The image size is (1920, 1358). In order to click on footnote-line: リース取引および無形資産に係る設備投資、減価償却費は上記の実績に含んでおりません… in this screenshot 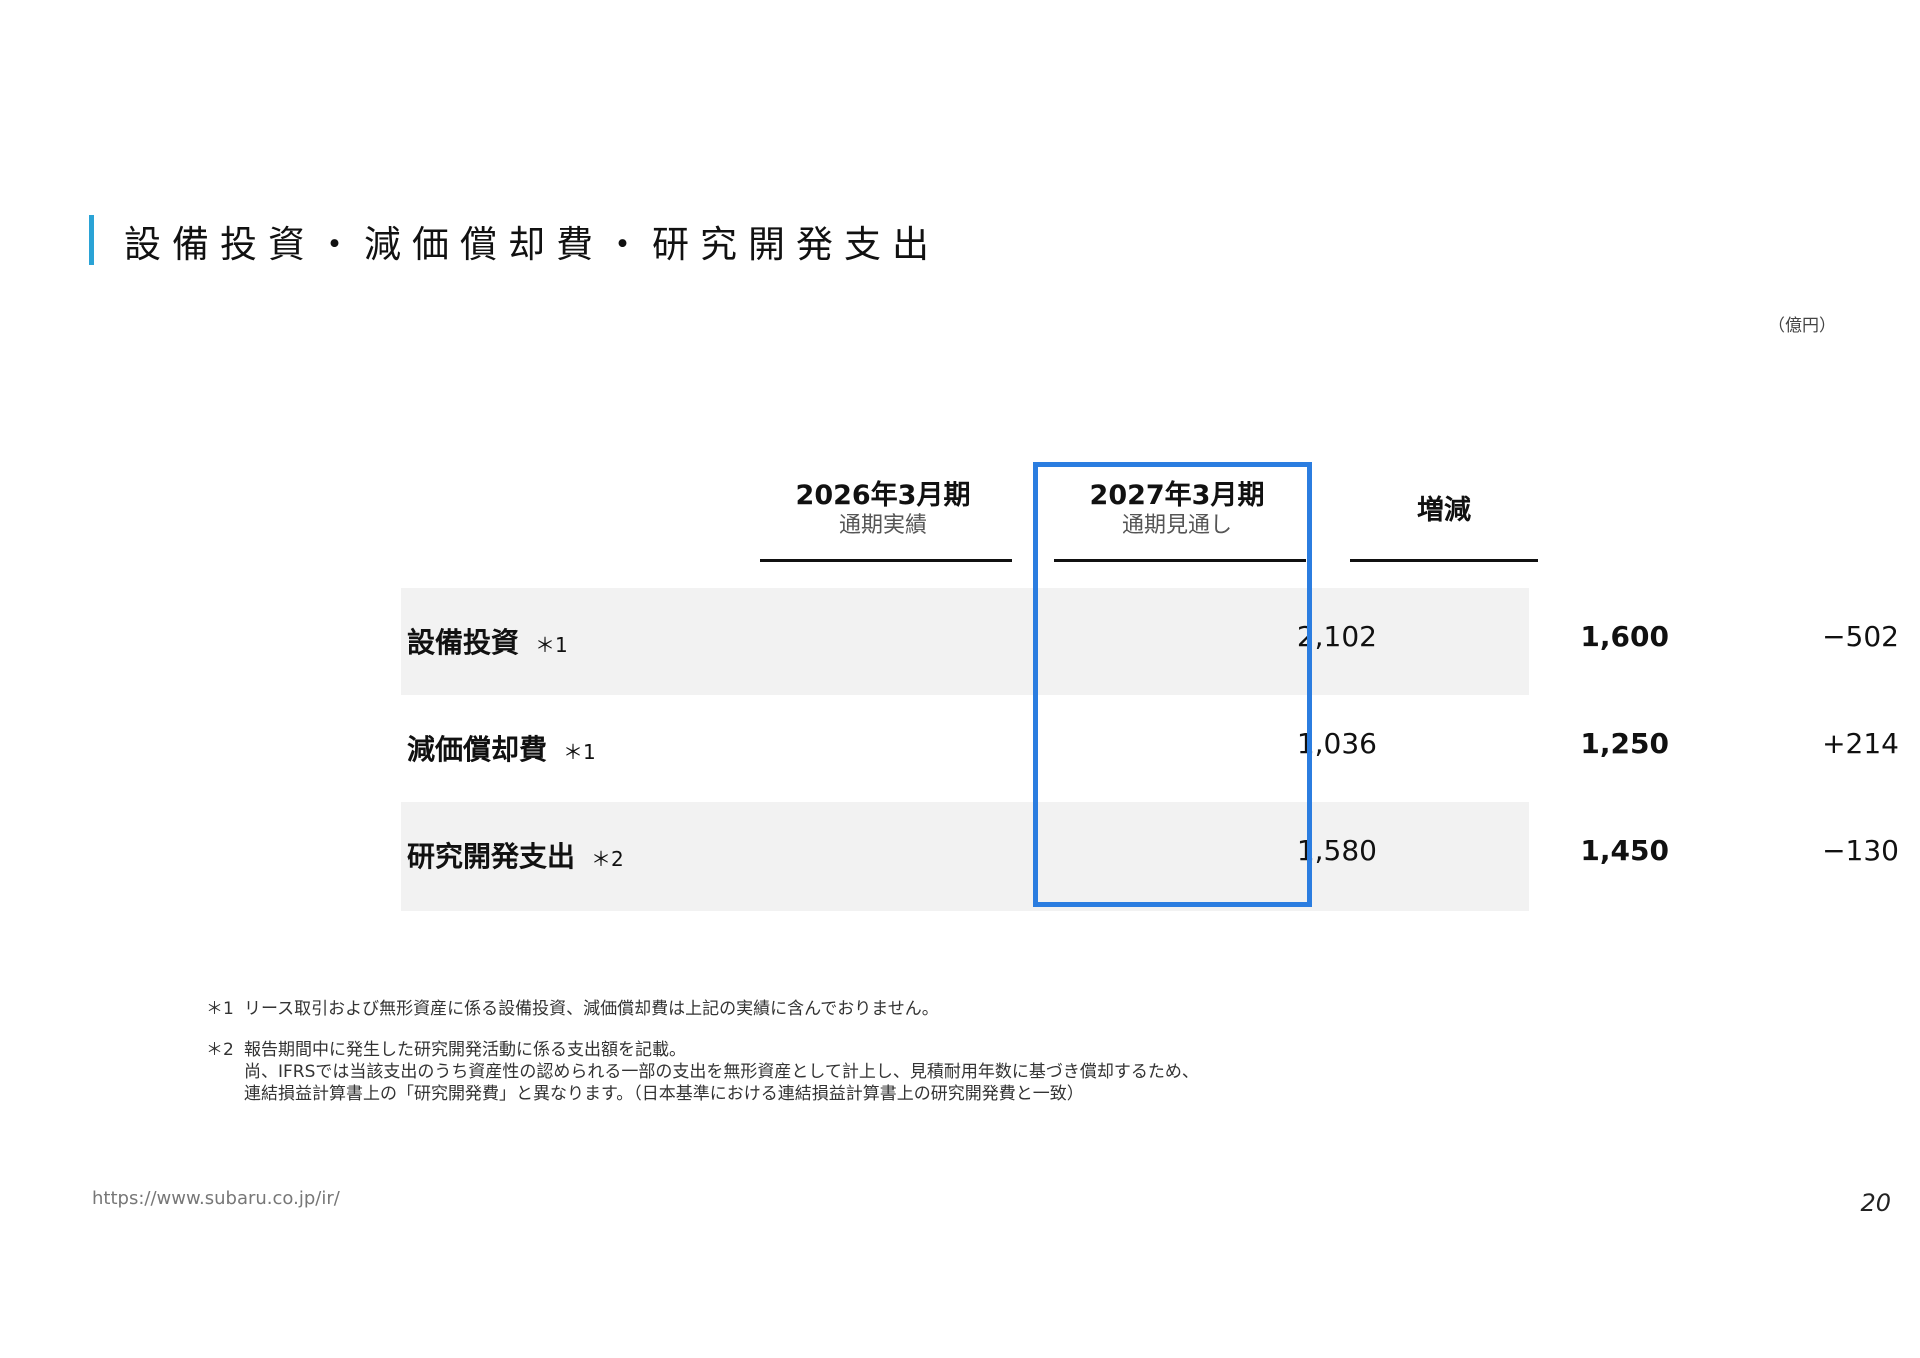, I will do `click(591, 1009)`.